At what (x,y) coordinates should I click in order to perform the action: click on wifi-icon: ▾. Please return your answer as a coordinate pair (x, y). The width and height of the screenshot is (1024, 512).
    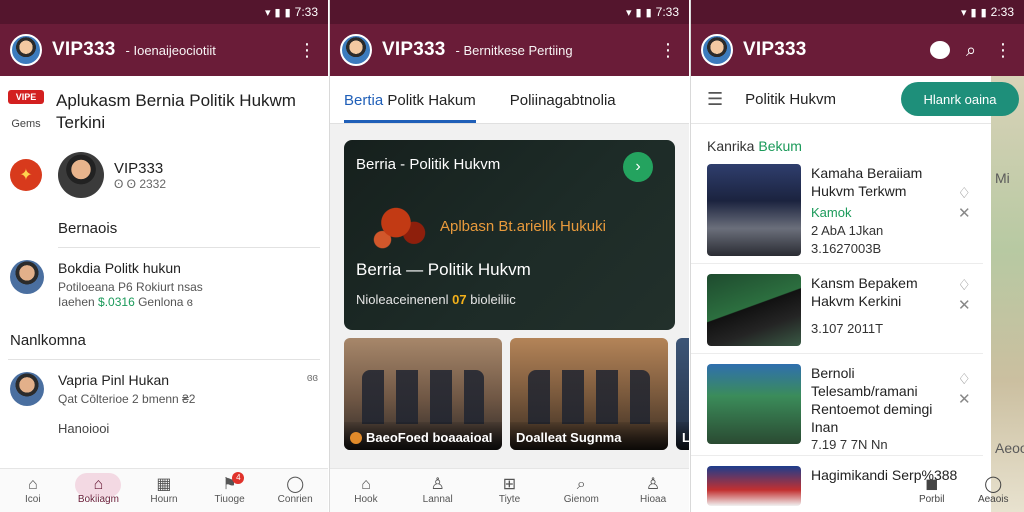
    Looking at the image, I should click on (628, 12).